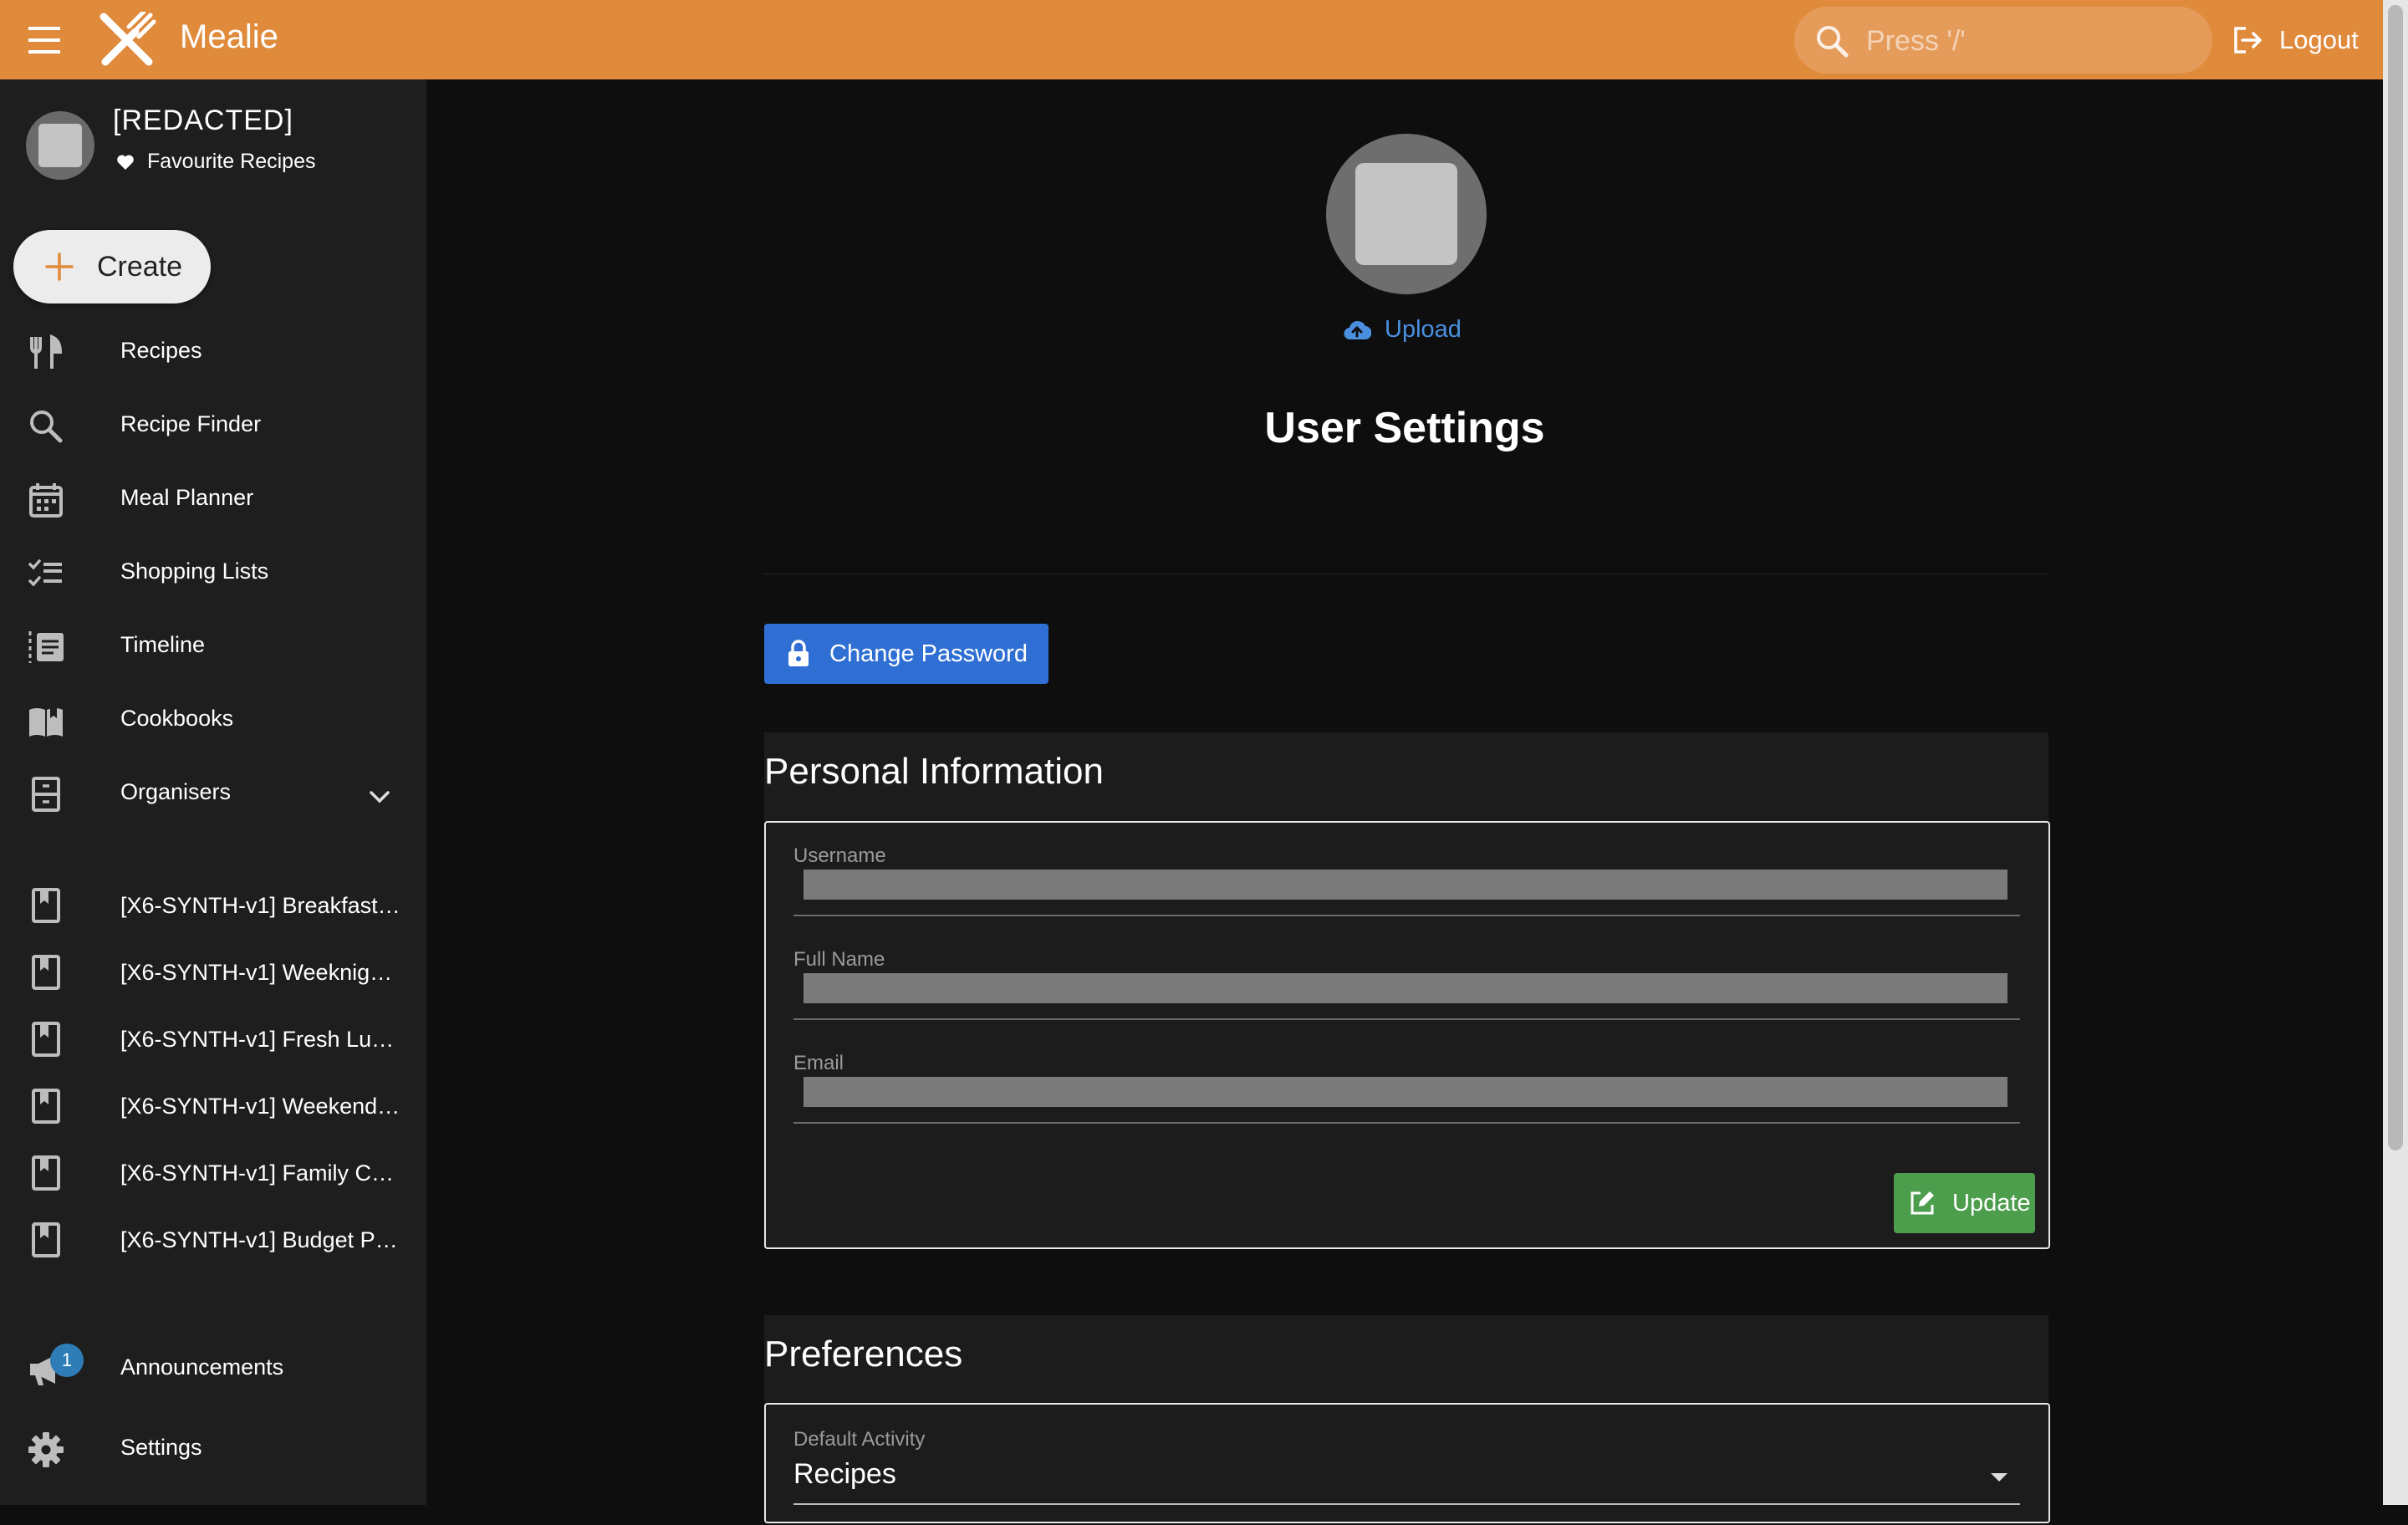 This screenshot has height=1525, width=2408. Describe the element at coordinates (1406, 988) in the screenshot. I see `fullname-input` at that location.